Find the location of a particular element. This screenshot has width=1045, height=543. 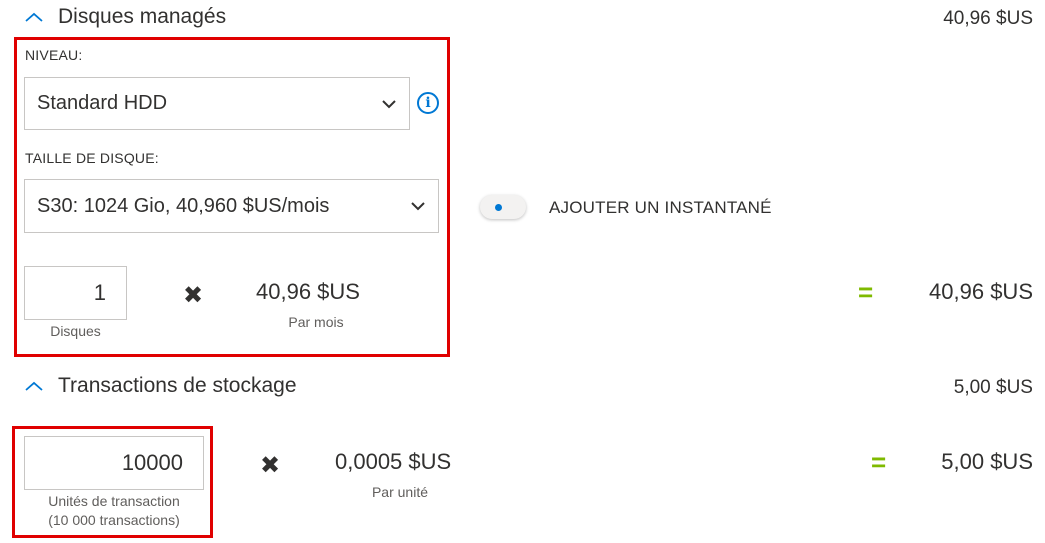

disk-size-select-value: S30: 1024 Gio, 40,960 $US/mois is located at coordinates (183, 205).